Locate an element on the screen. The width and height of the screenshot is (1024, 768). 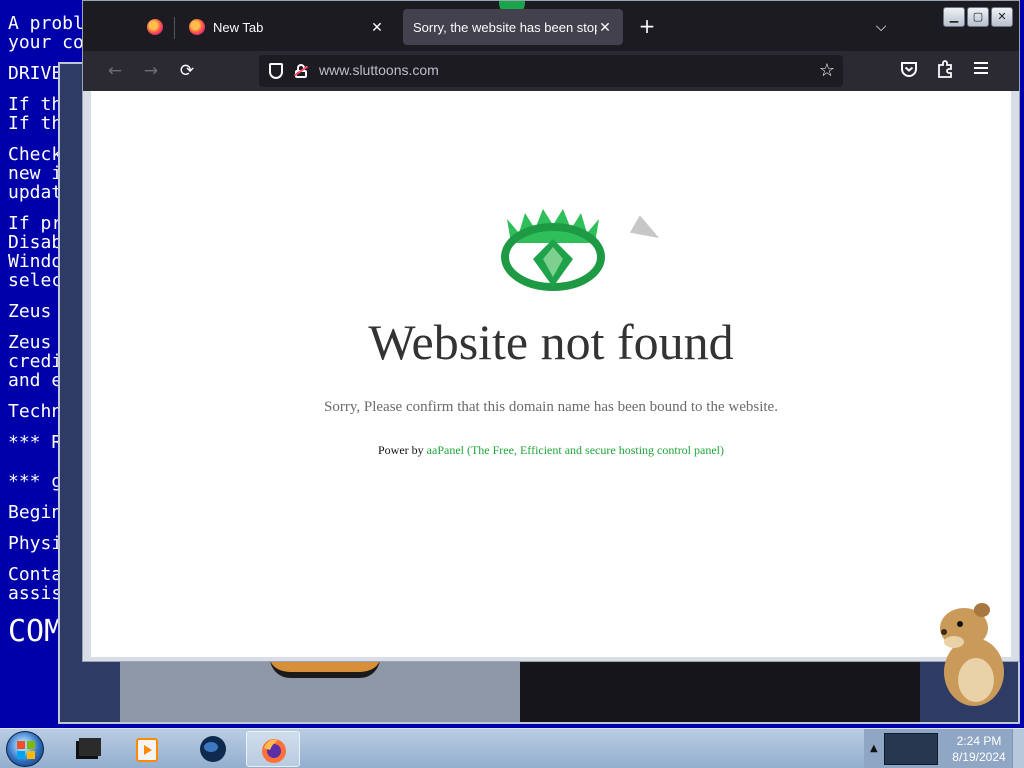
tab-new-tab: New Tab ✕ is located at coordinates (287, 27).